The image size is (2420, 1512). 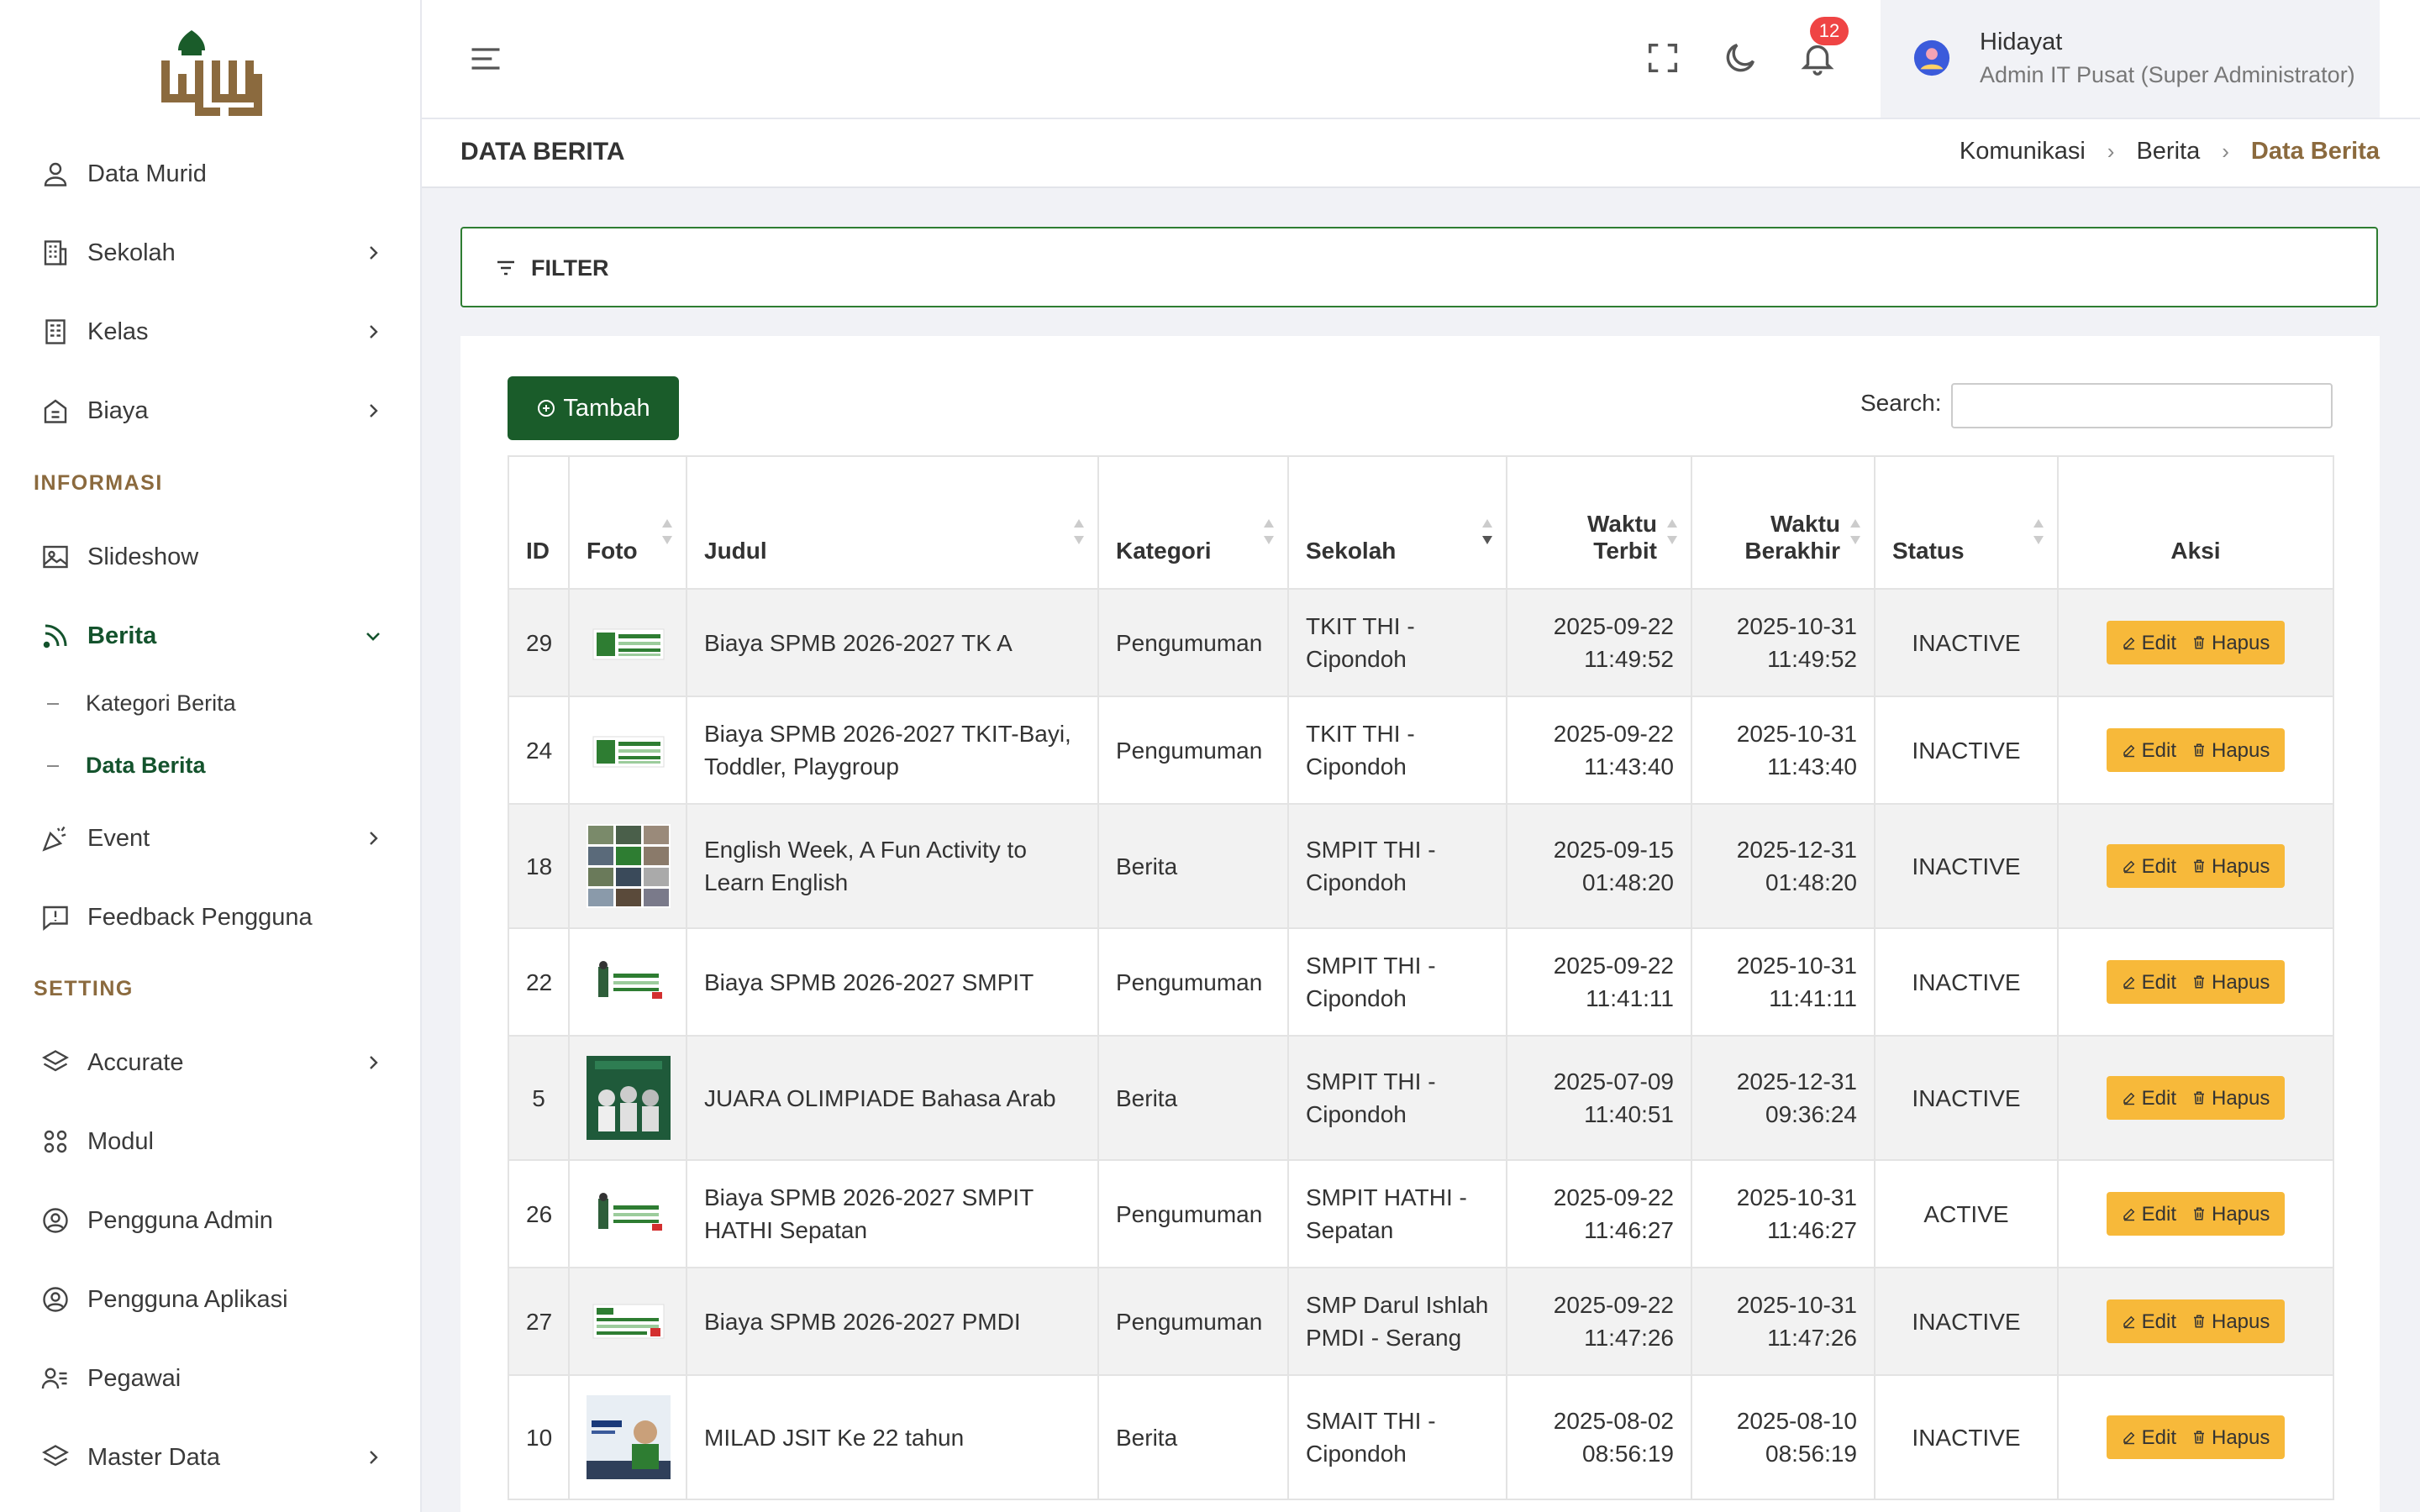 I want to click on sidebar-item-label: Modul, so click(x=120, y=1141).